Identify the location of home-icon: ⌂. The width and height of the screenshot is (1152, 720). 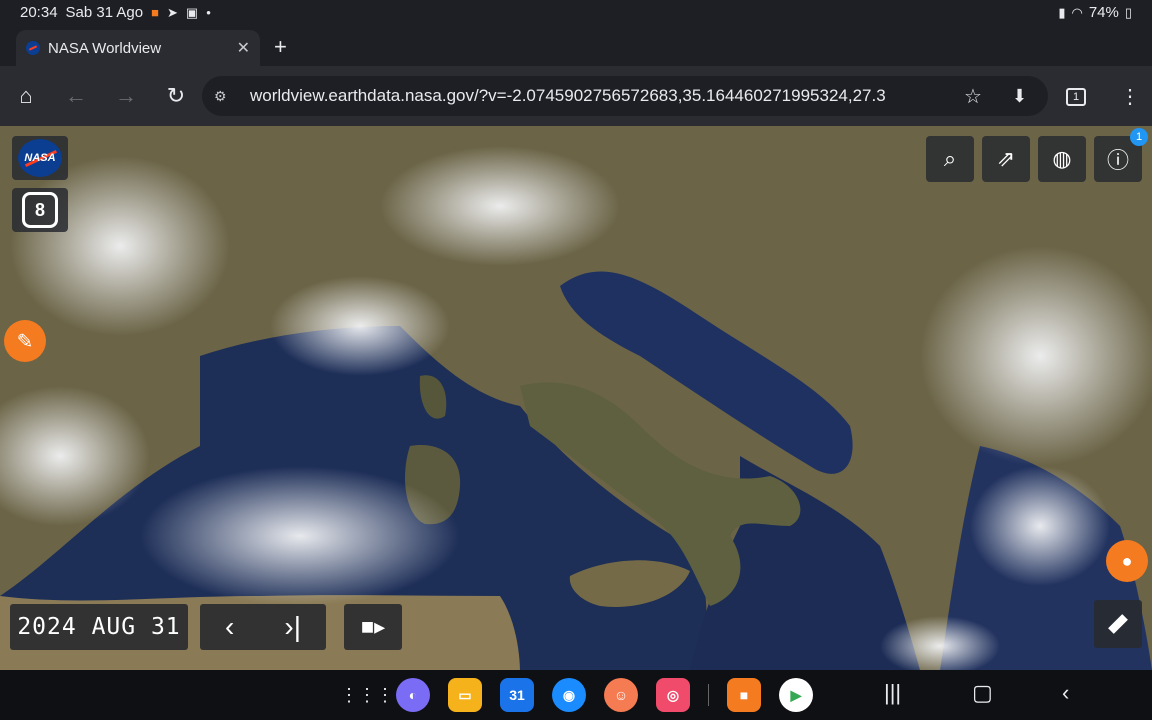
(26, 96).